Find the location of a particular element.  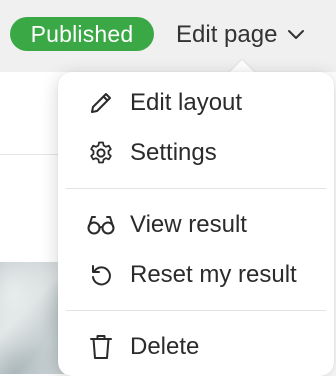

glasses-icon is located at coordinates (101, 225).